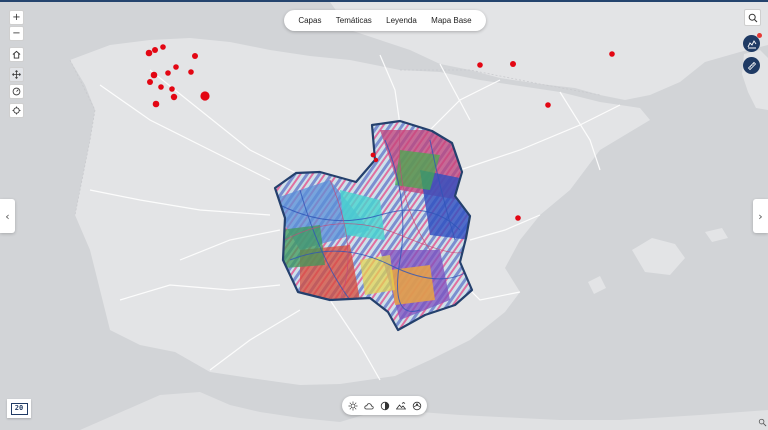  What do you see at coordinates (762, 422) in the screenshot?
I see `resize-handle-icon` at bounding box center [762, 422].